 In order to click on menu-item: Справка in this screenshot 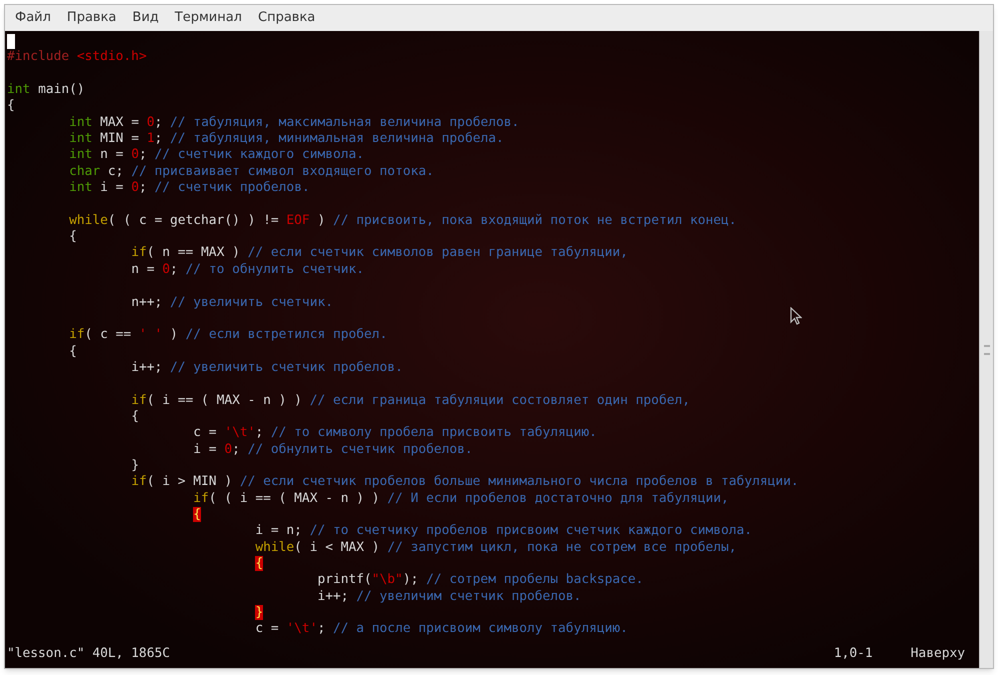, I will do `click(287, 18)`.